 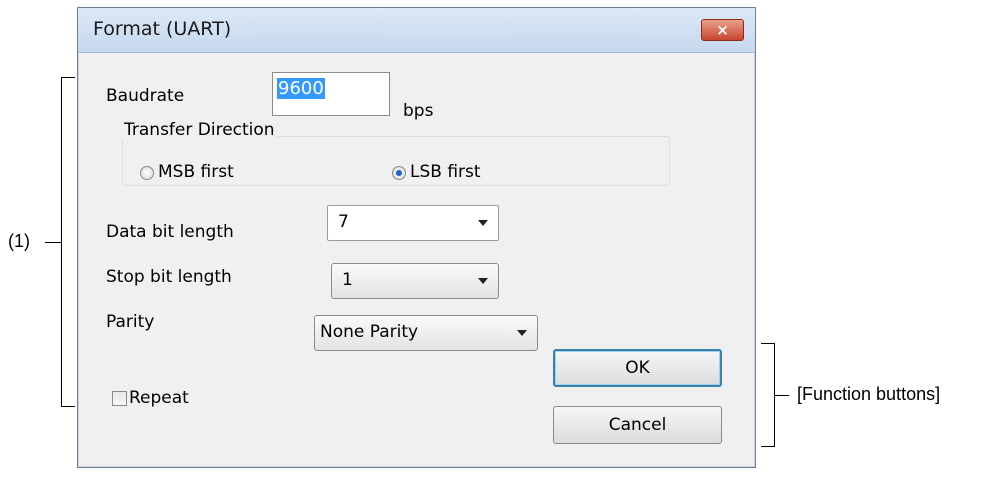 What do you see at coordinates (301, 88) in the screenshot?
I see `baudrate-value: 9600` at bounding box center [301, 88].